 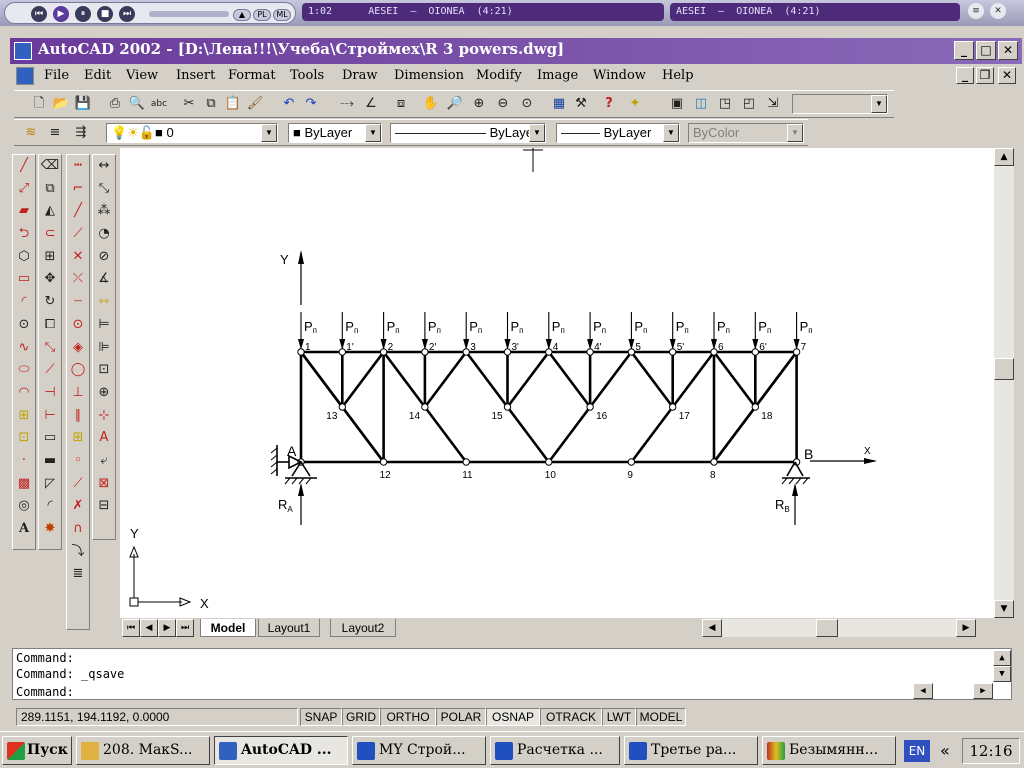 I want to click on break-at-point-icon: ▬, so click(x=50, y=461).